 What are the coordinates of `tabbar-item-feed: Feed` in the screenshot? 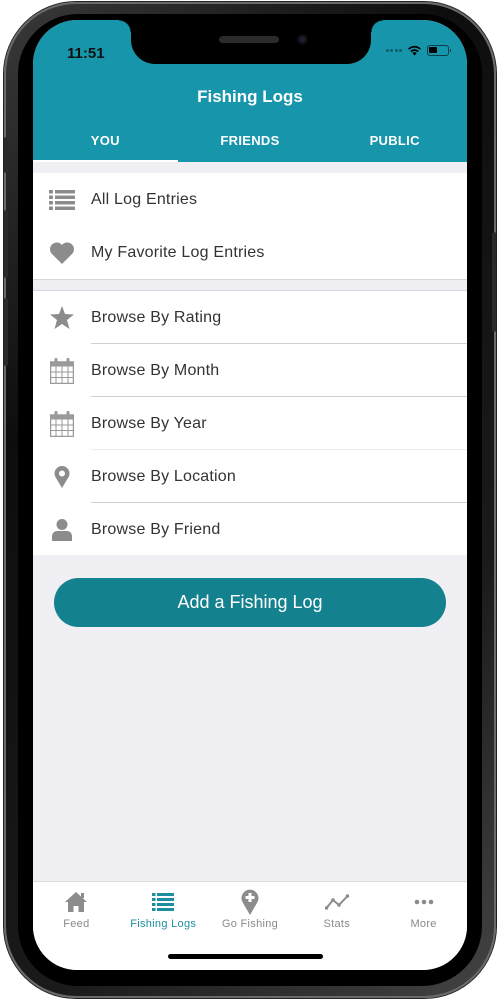 It's located at (76, 926).